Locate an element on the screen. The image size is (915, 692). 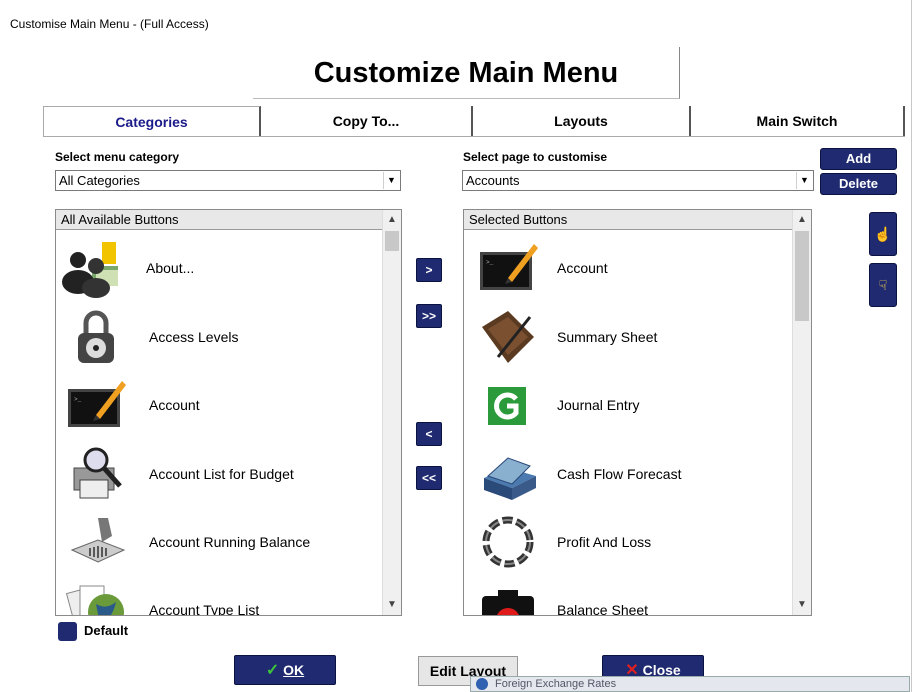
main-title-box: Customize Main Menu is located at coordinates (466, 73).